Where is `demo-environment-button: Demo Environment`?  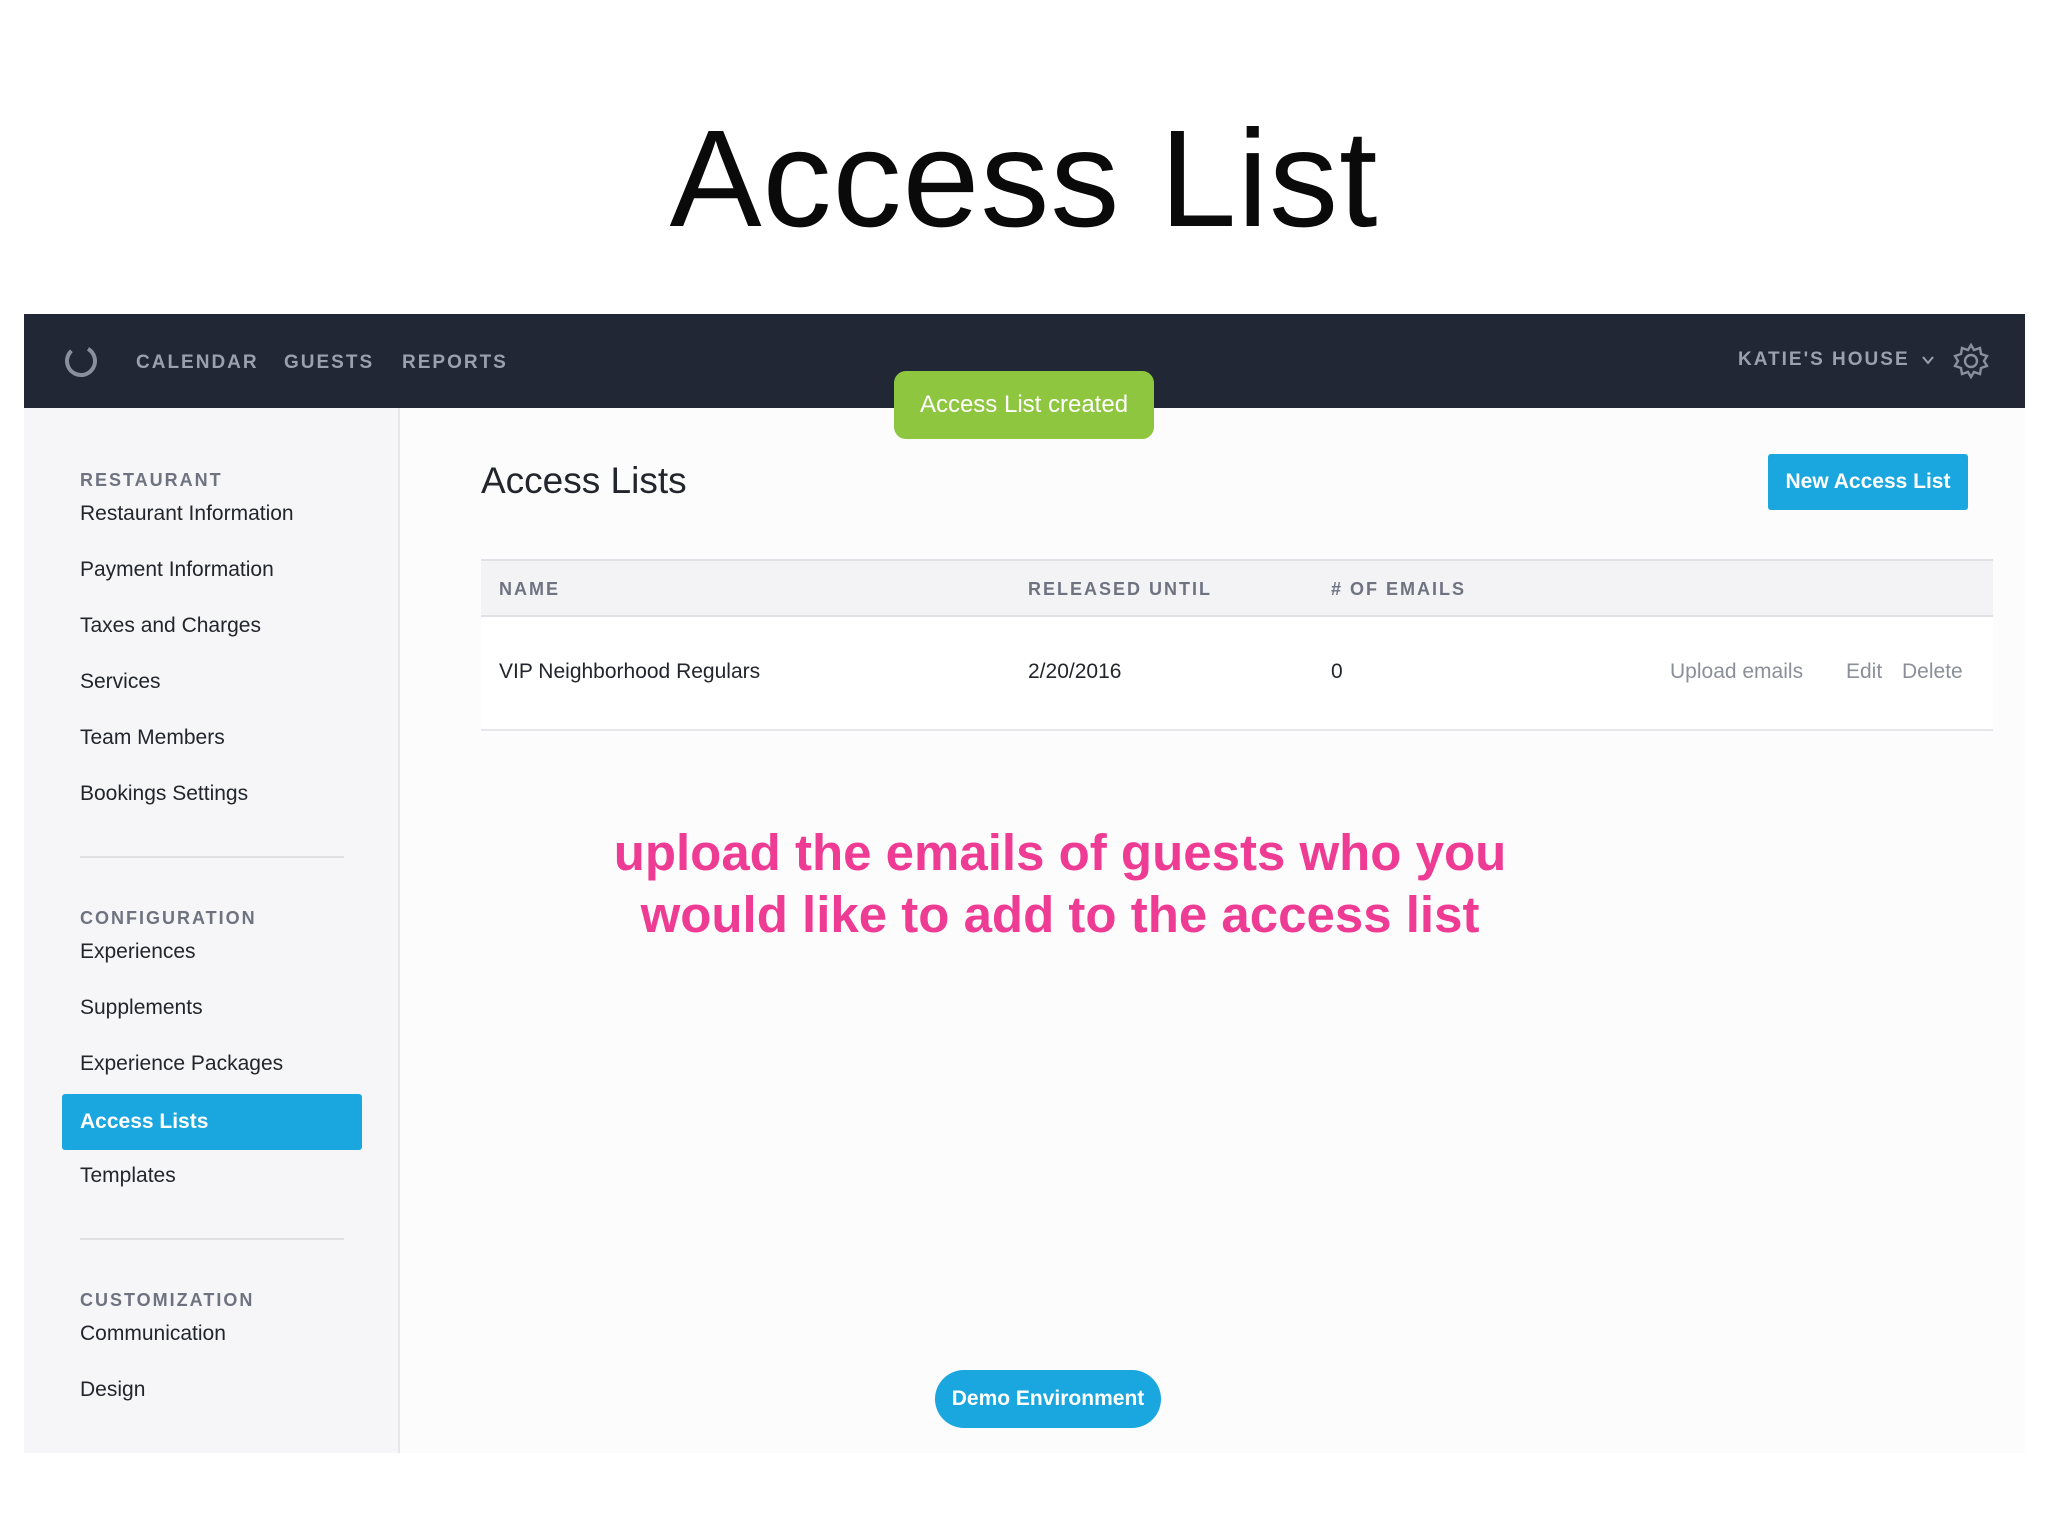 demo-environment-button: Demo Environment is located at coordinates (1048, 1399).